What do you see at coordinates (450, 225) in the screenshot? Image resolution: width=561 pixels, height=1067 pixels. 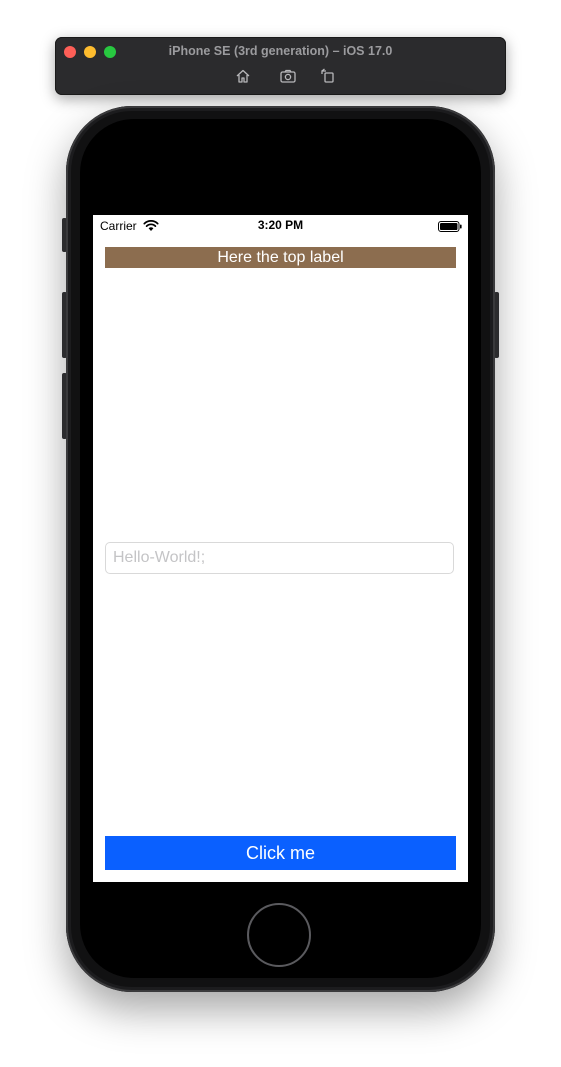 I see `battery-icon` at bounding box center [450, 225].